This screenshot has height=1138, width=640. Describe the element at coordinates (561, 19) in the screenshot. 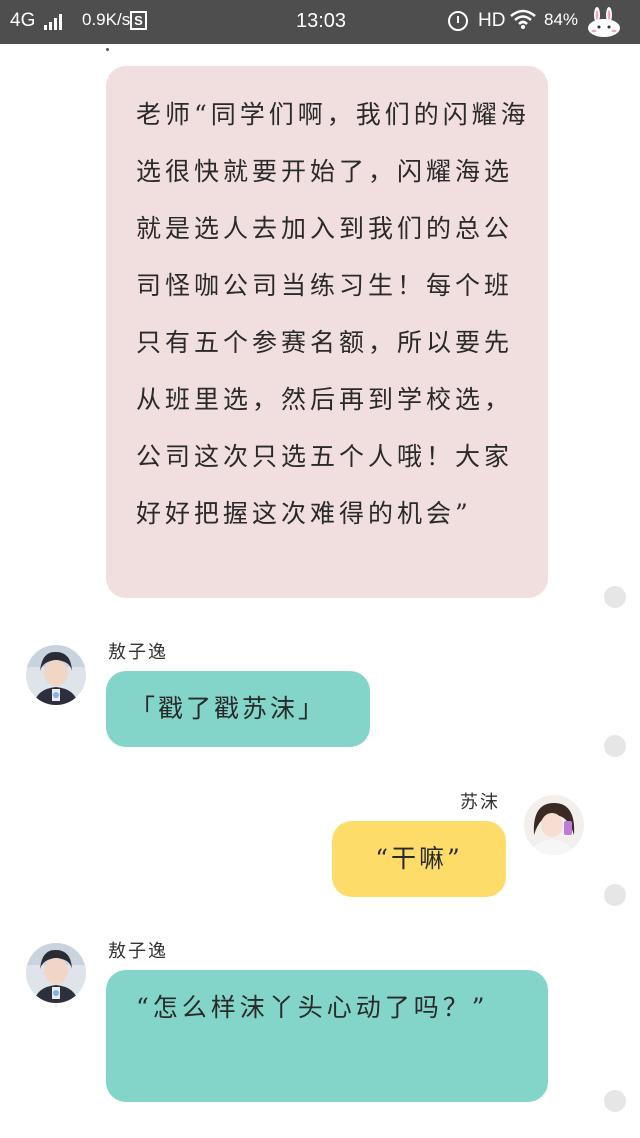

I see `battery-level: 84%` at that location.